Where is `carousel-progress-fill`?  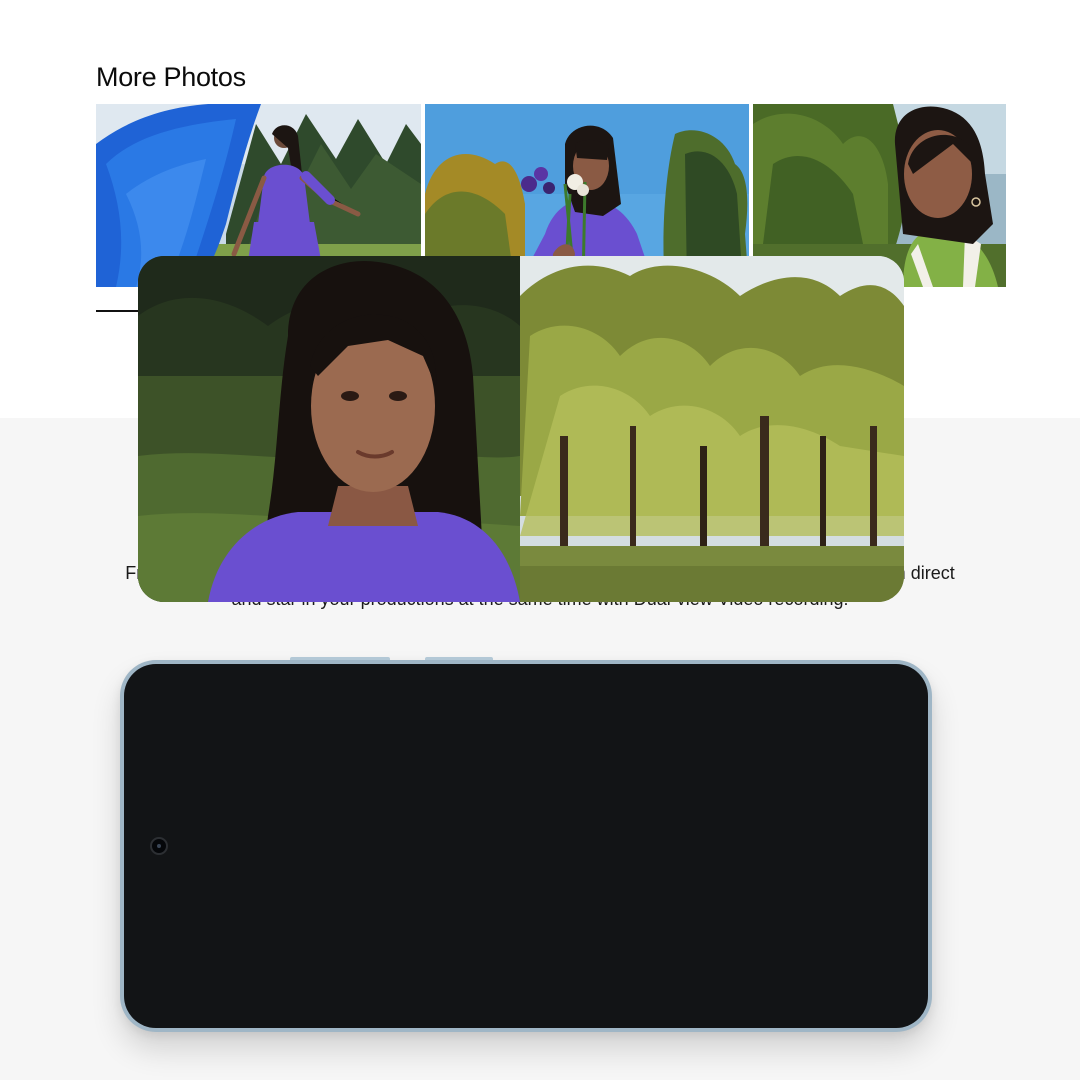 carousel-progress-fill is located at coordinates (118, 310).